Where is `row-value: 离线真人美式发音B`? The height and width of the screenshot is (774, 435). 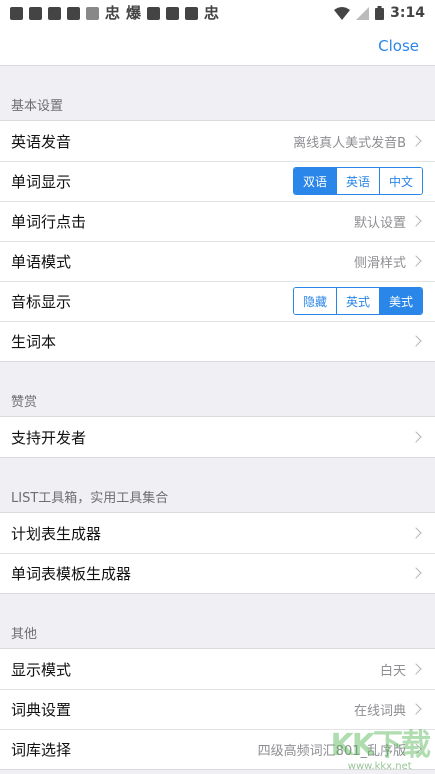
row-value: 离线真人美式发音B is located at coordinates (349, 143).